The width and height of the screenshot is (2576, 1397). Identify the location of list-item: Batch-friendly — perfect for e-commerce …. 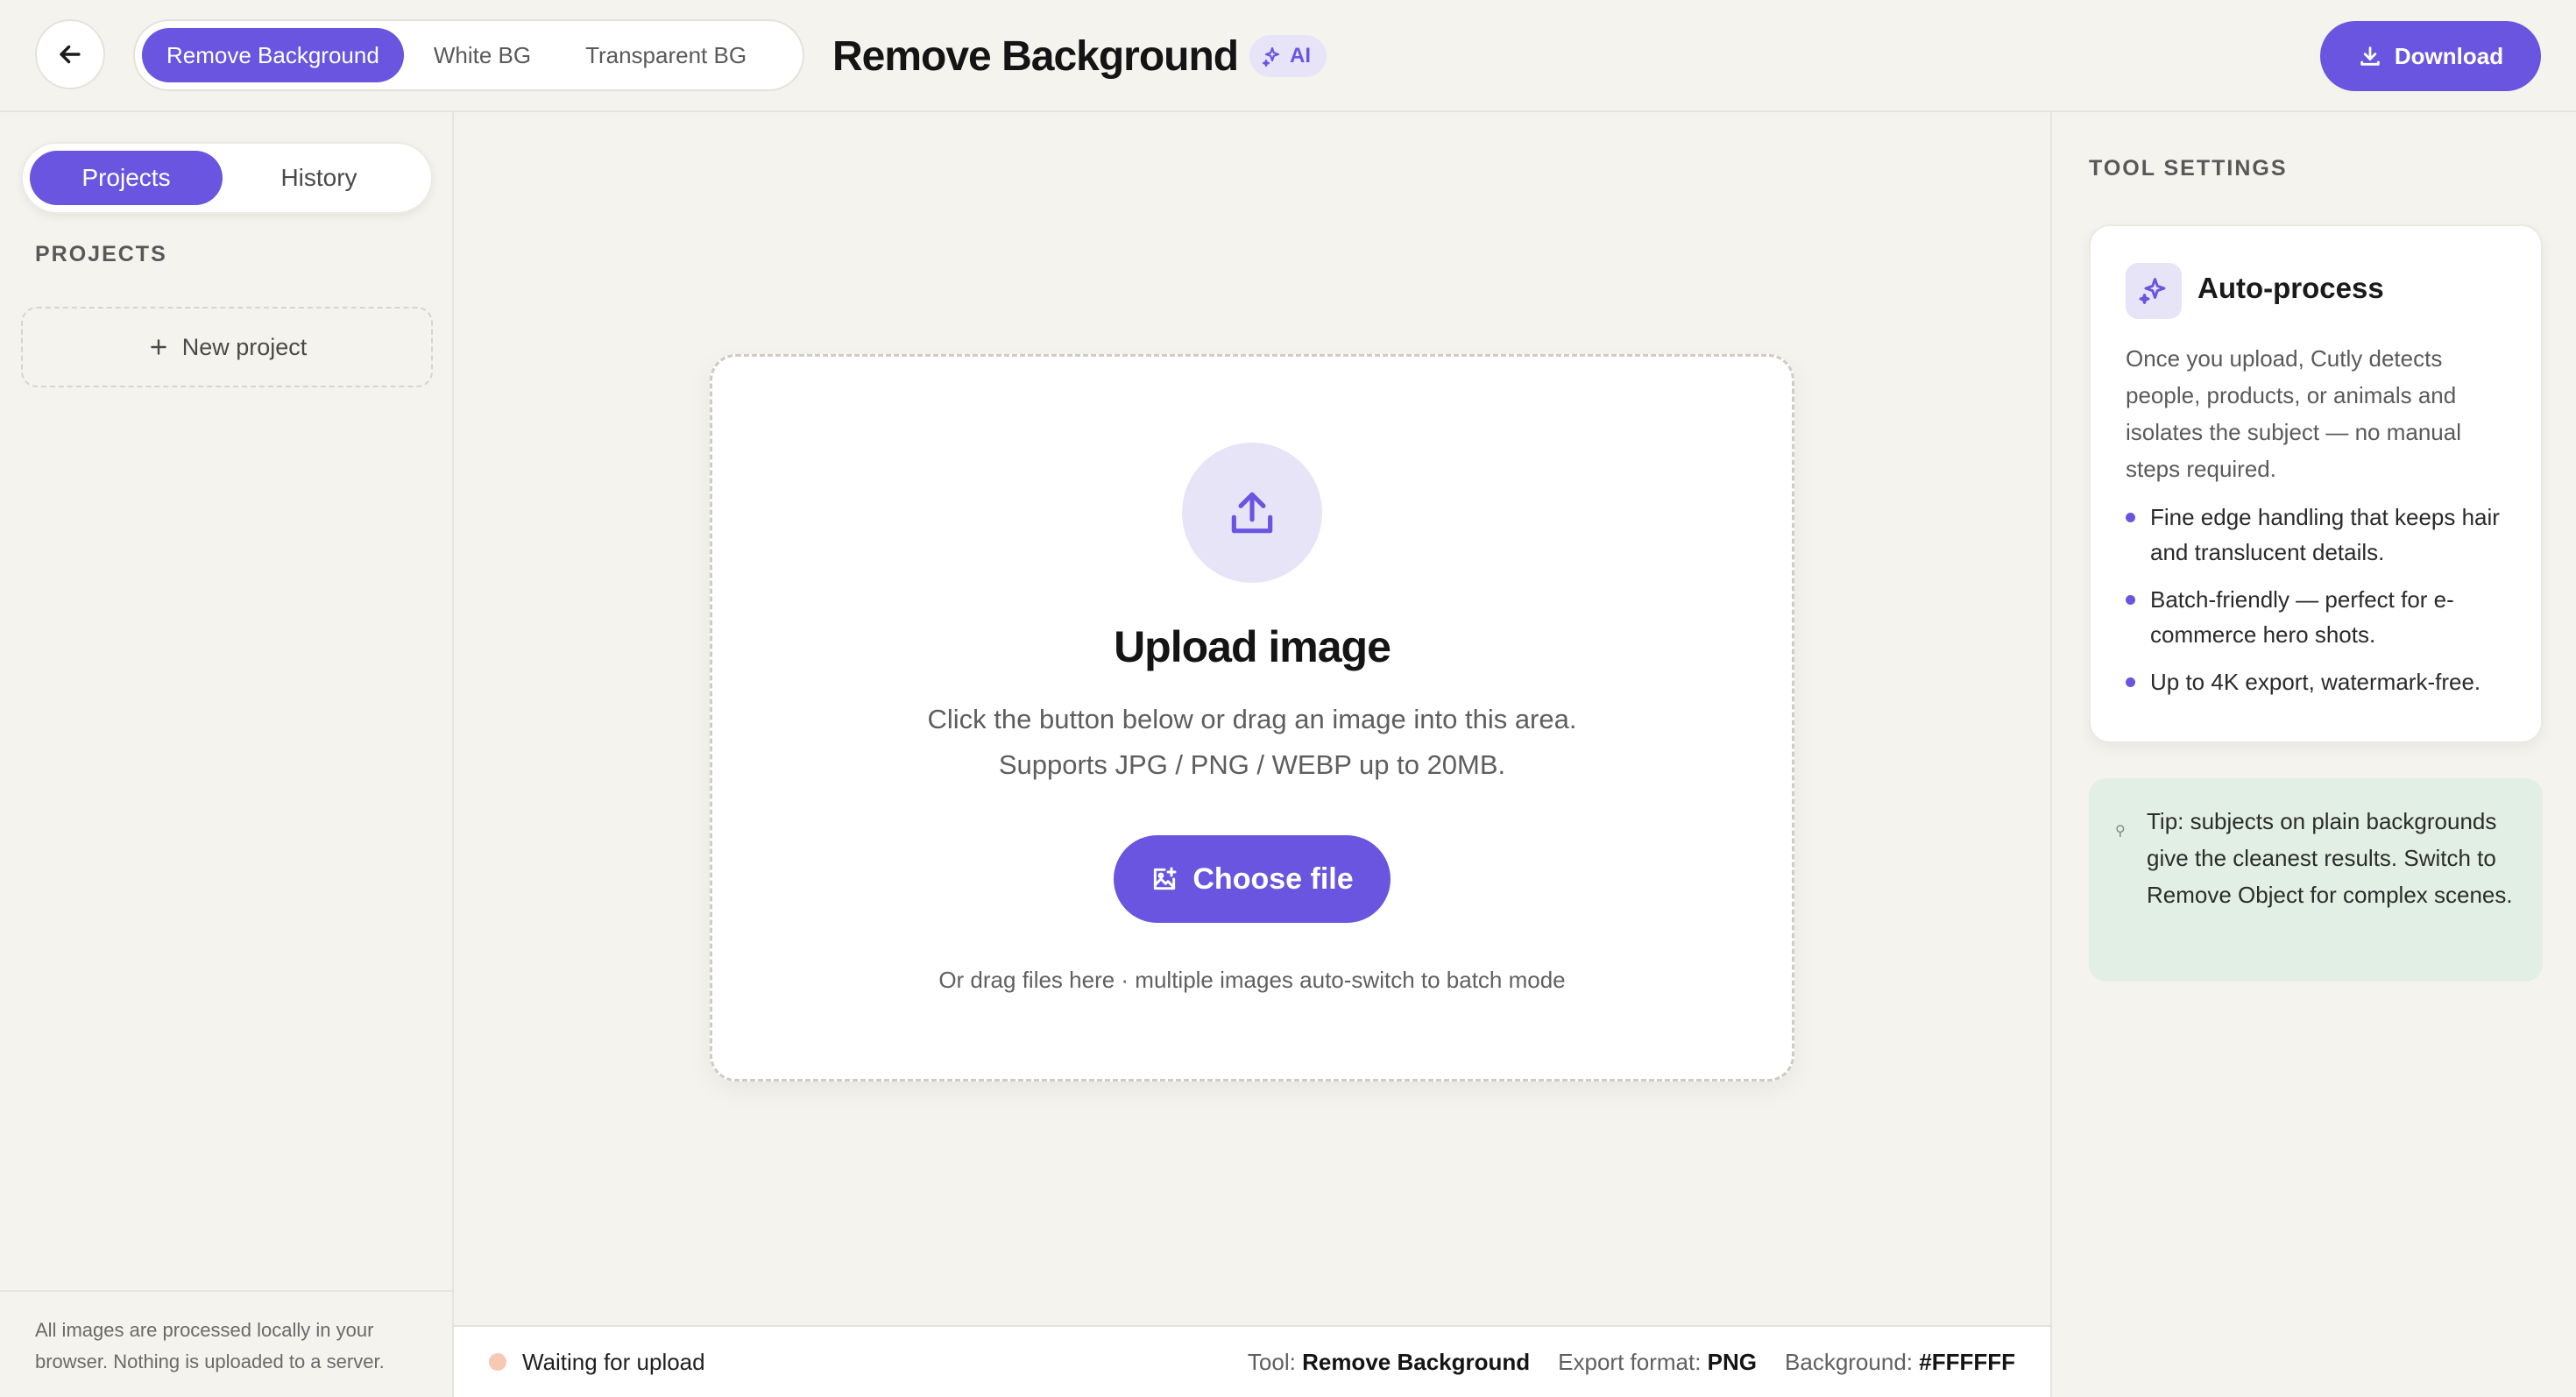
(2323, 617).